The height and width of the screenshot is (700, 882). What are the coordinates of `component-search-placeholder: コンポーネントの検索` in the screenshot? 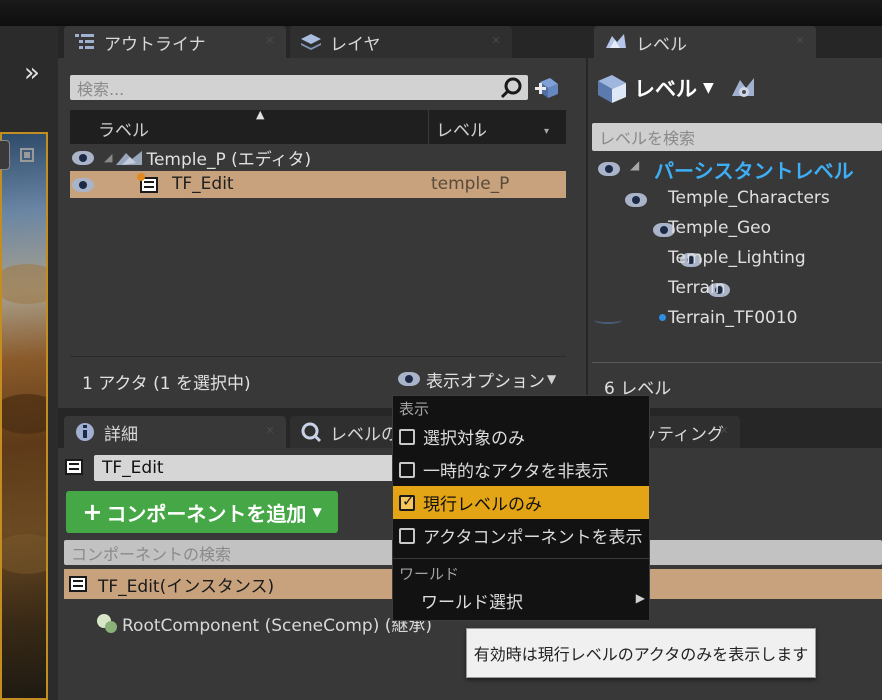 It's located at (151, 554).